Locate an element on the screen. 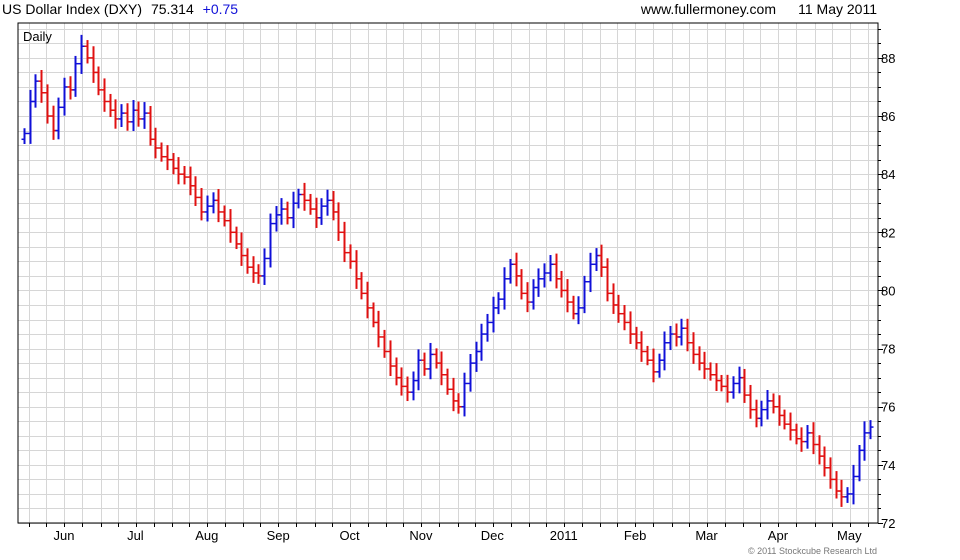 This screenshot has height=560, width=960. copyright-text: © 2011 Stockcube Research Ltd is located at coordinates (812, 551).